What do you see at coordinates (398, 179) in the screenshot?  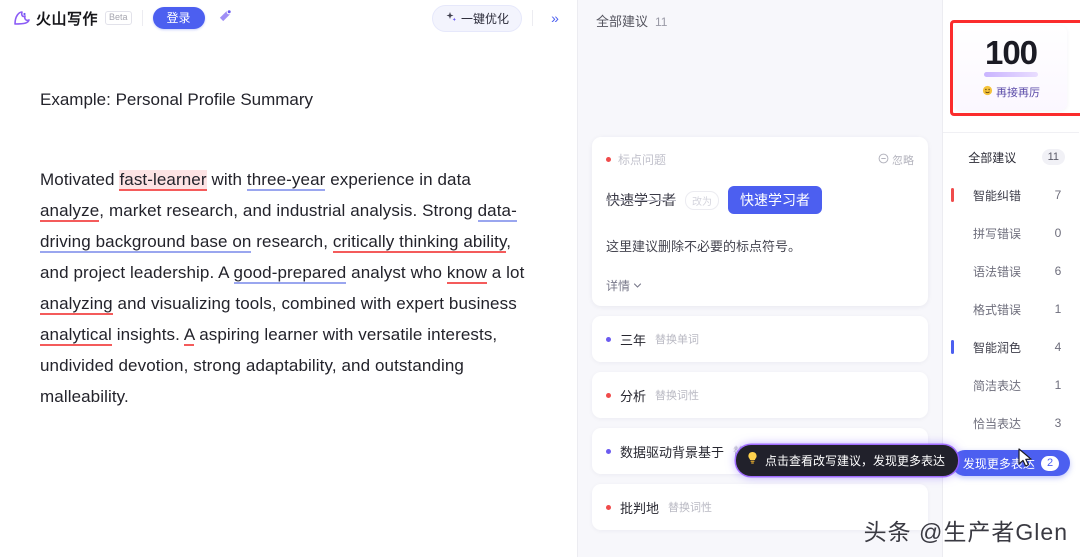 I see `text-segment: experience in data` at bounding box center [398, 179].